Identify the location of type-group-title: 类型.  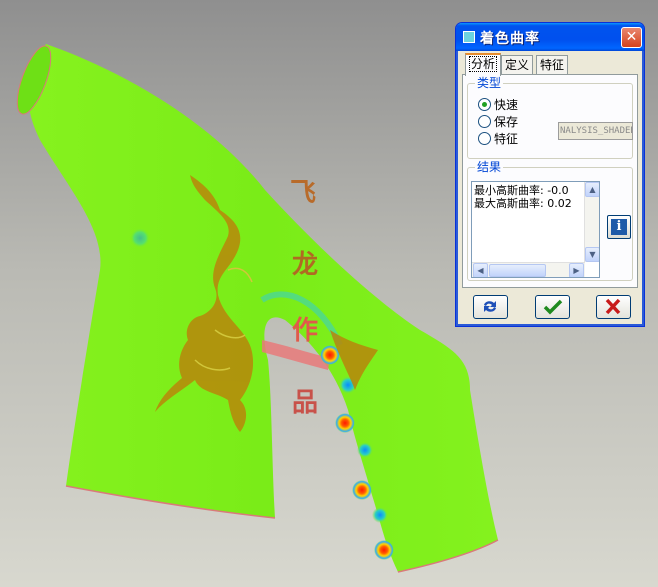
(489, 83).